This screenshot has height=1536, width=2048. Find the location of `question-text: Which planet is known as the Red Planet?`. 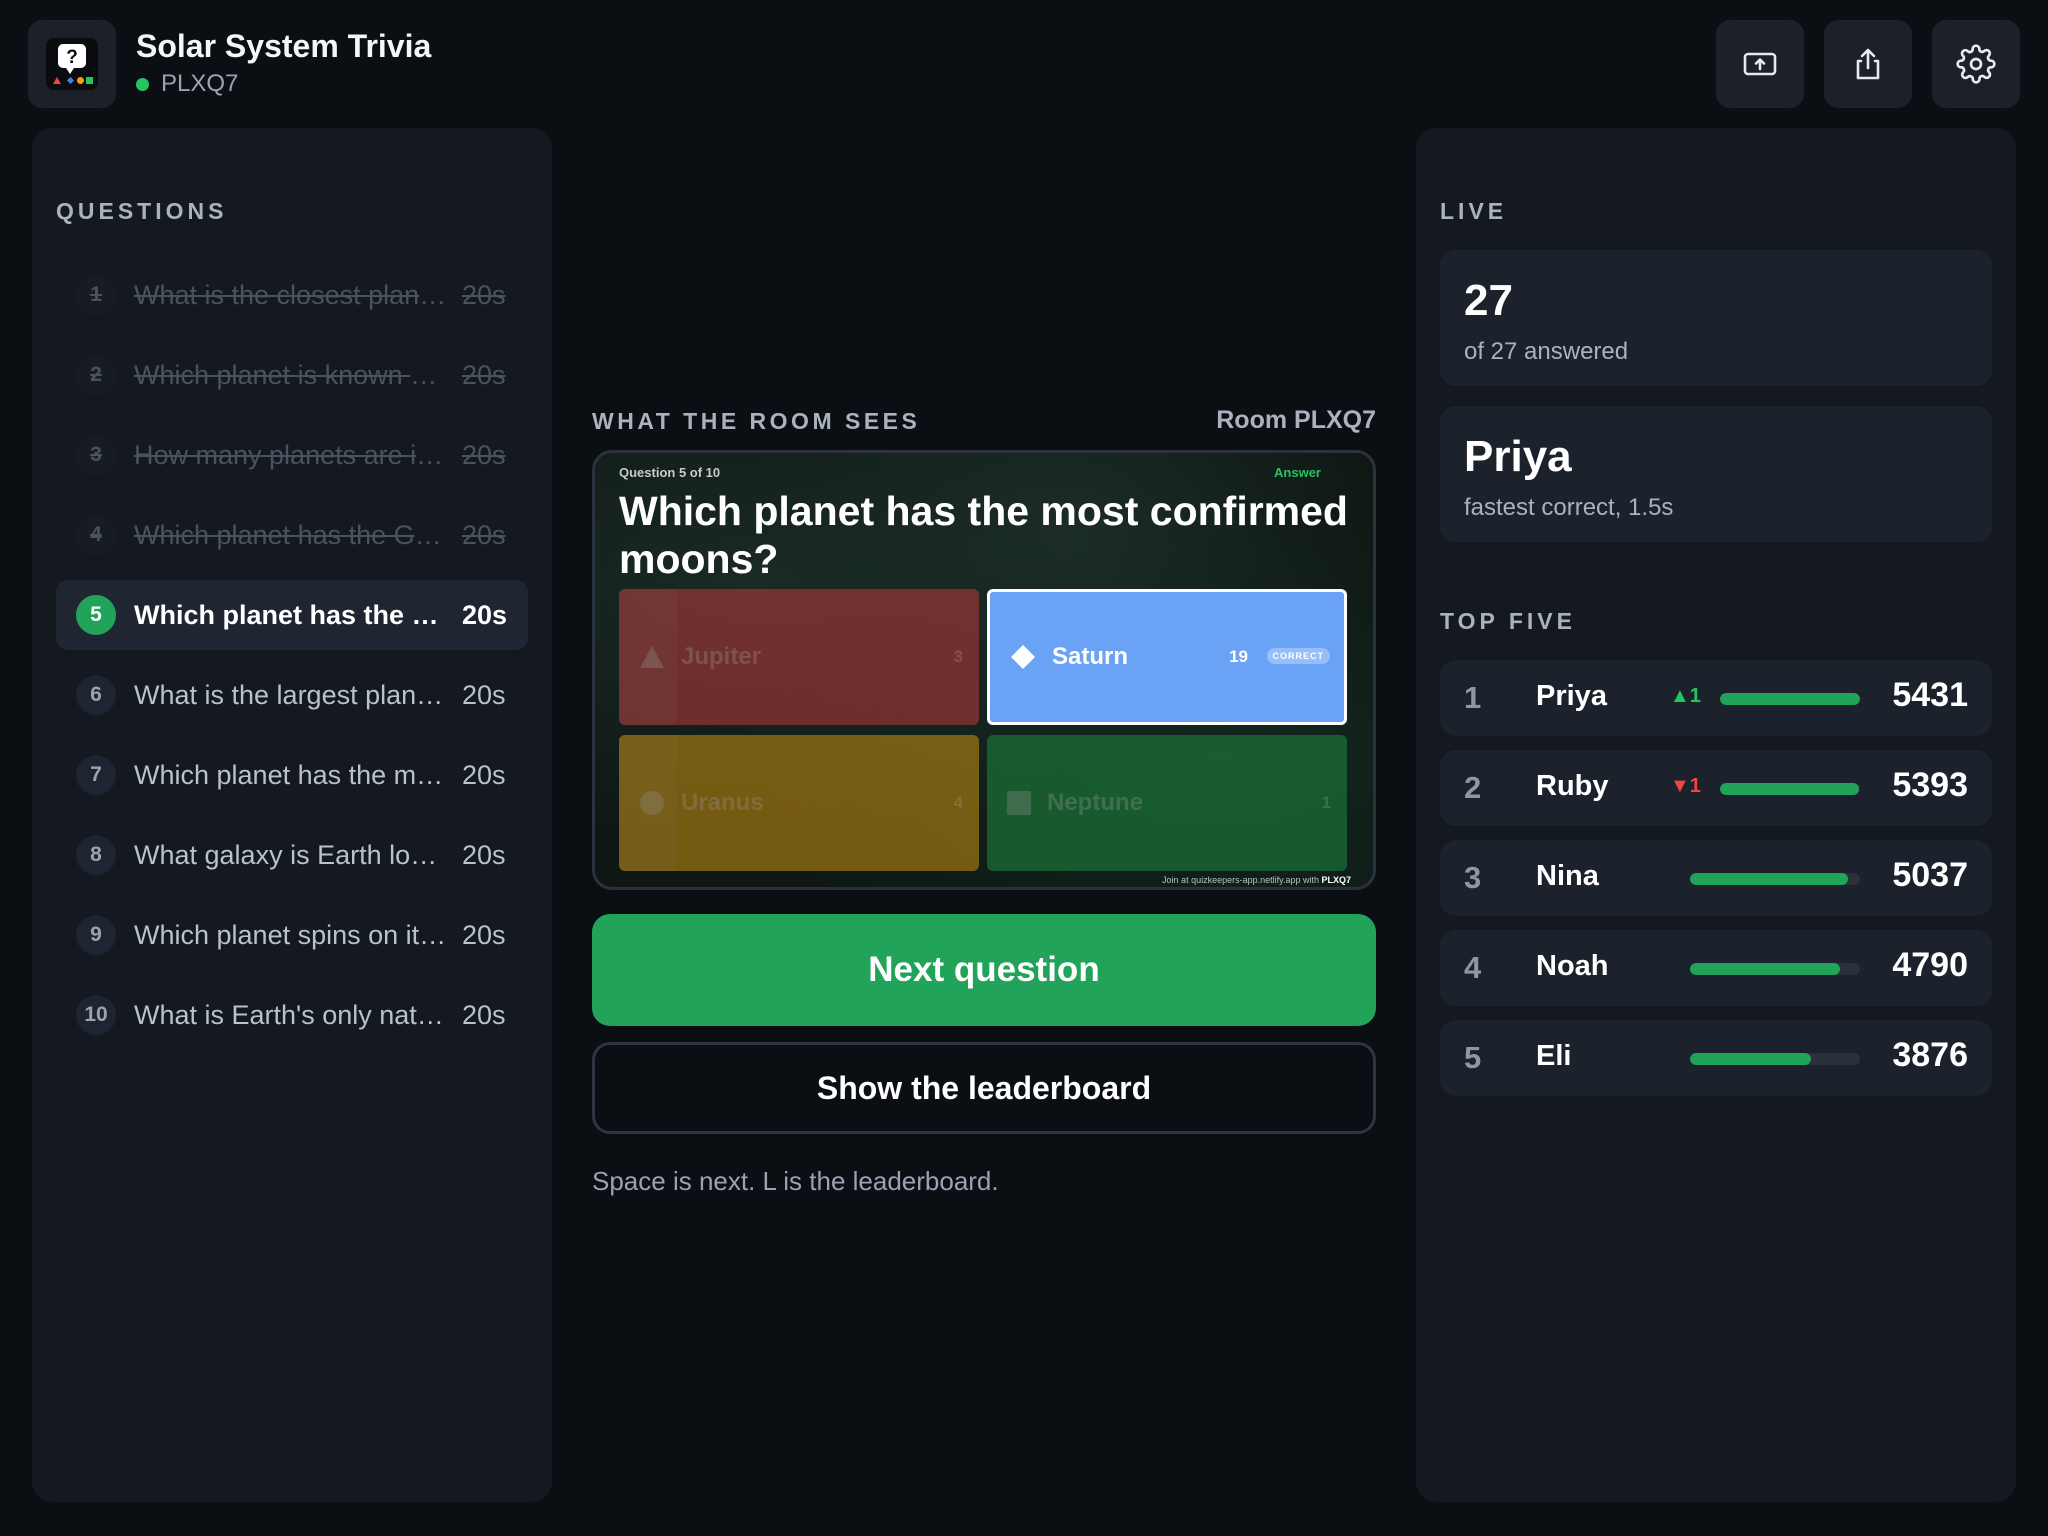

question-text: Which planet is known as the Red Planet? is located at coordinates (292, 374).